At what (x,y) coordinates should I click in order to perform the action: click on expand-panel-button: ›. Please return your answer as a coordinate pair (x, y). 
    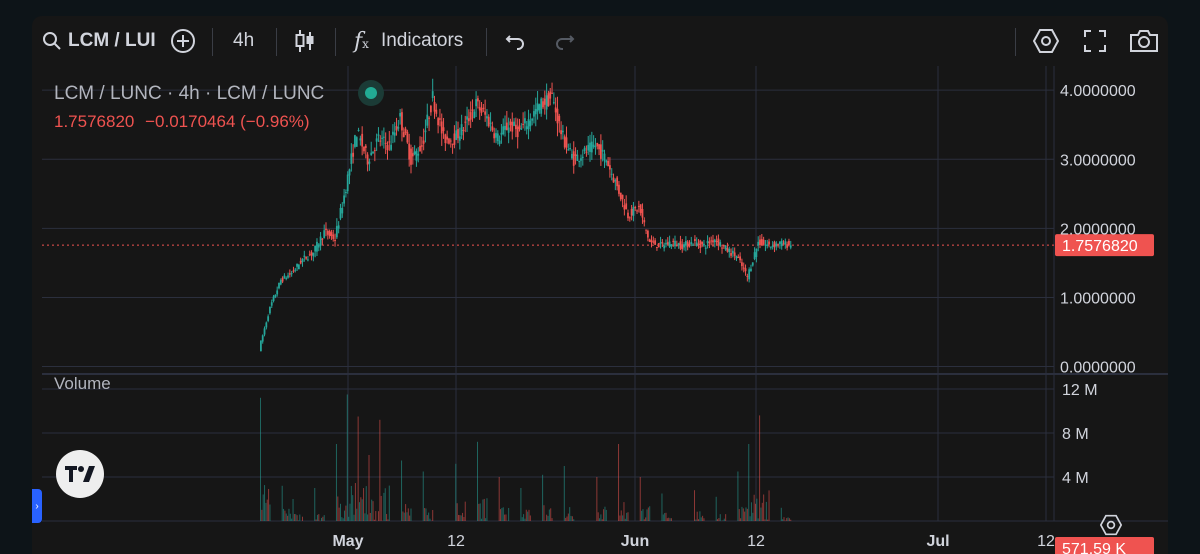
    Looking at the image, I should click on (37, 506).